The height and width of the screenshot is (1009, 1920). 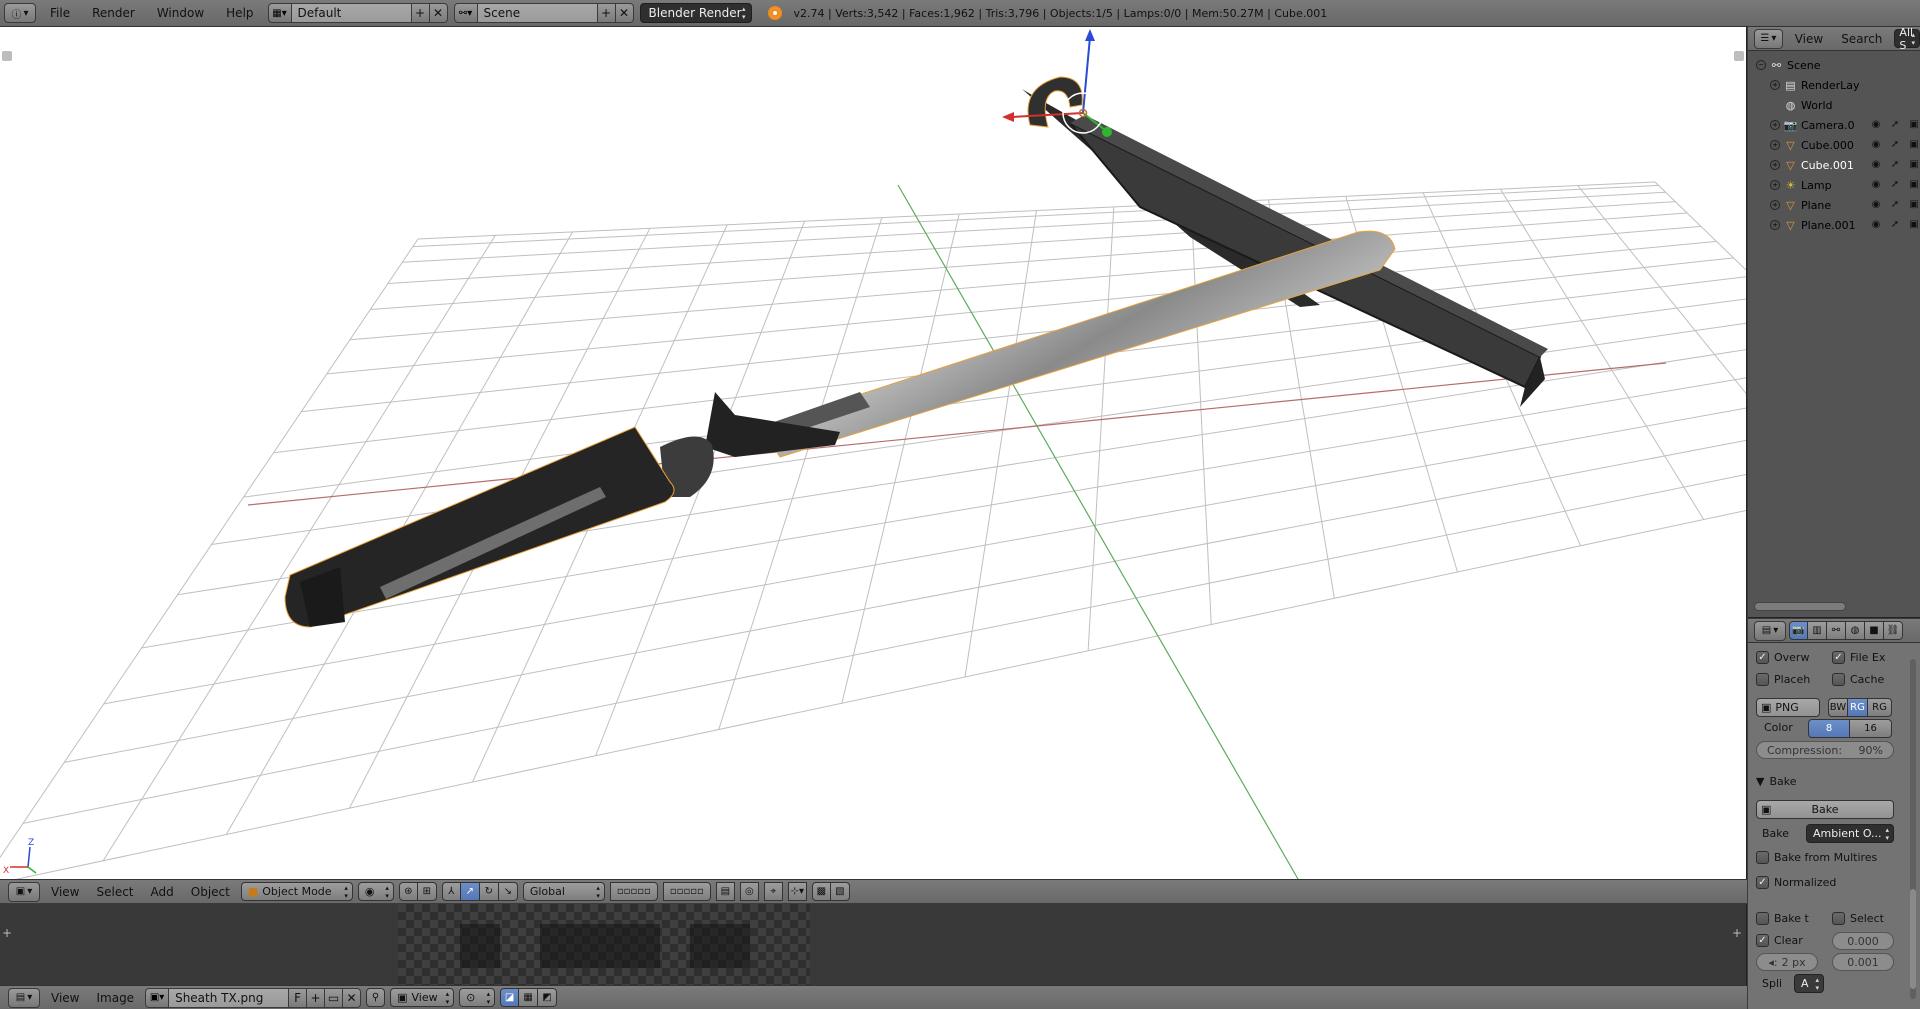 I want to click on guard-object, so click(x=750, y=444).